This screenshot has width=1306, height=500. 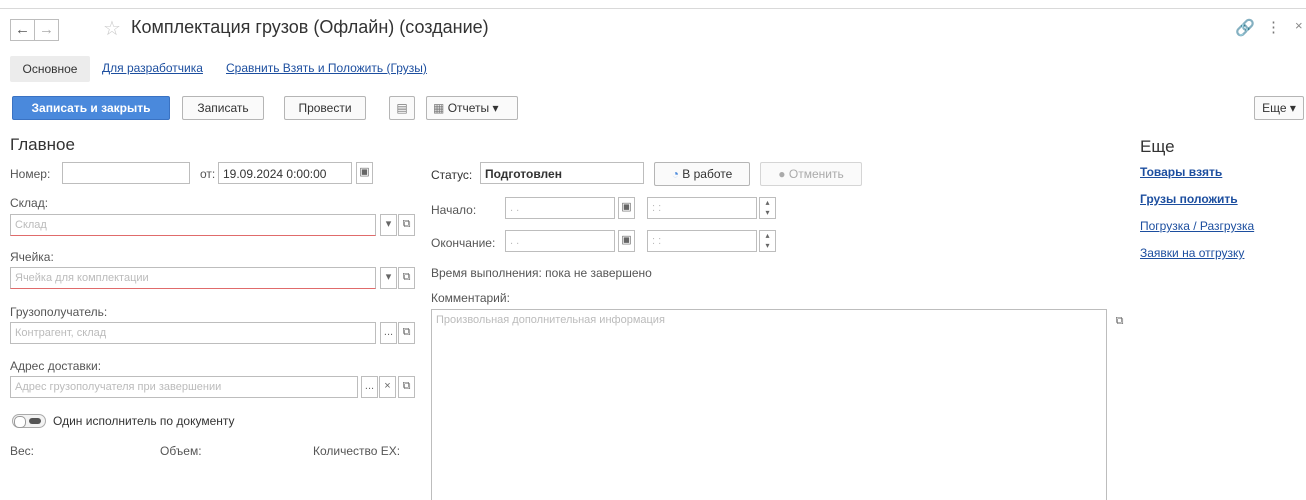 What do you see at coordinates (30, 174) in the screenshot?
I see `number-label: Номер:` at bounding box center [30, 174].